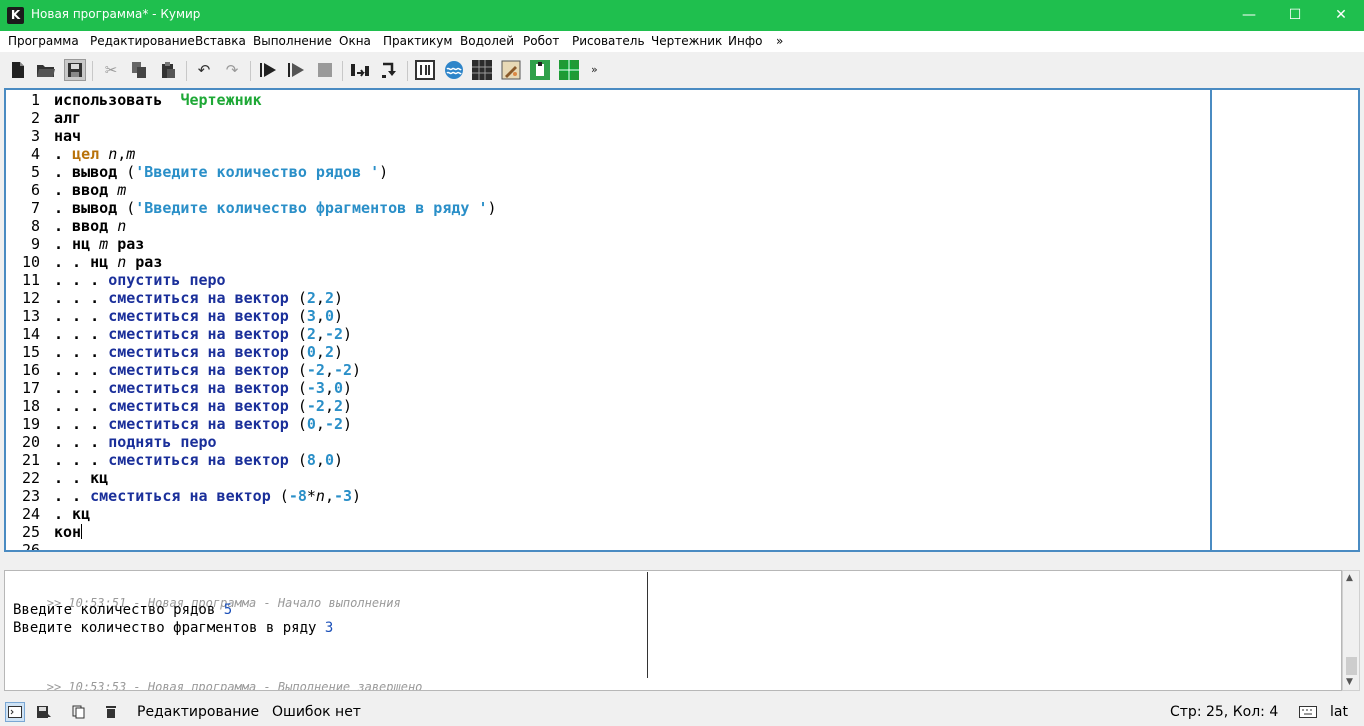 The height and width of the screenshot is (726, 1364). Describe the element at coordinates (30, 424) in the screenshot. I see `line-number: 19` at that location.